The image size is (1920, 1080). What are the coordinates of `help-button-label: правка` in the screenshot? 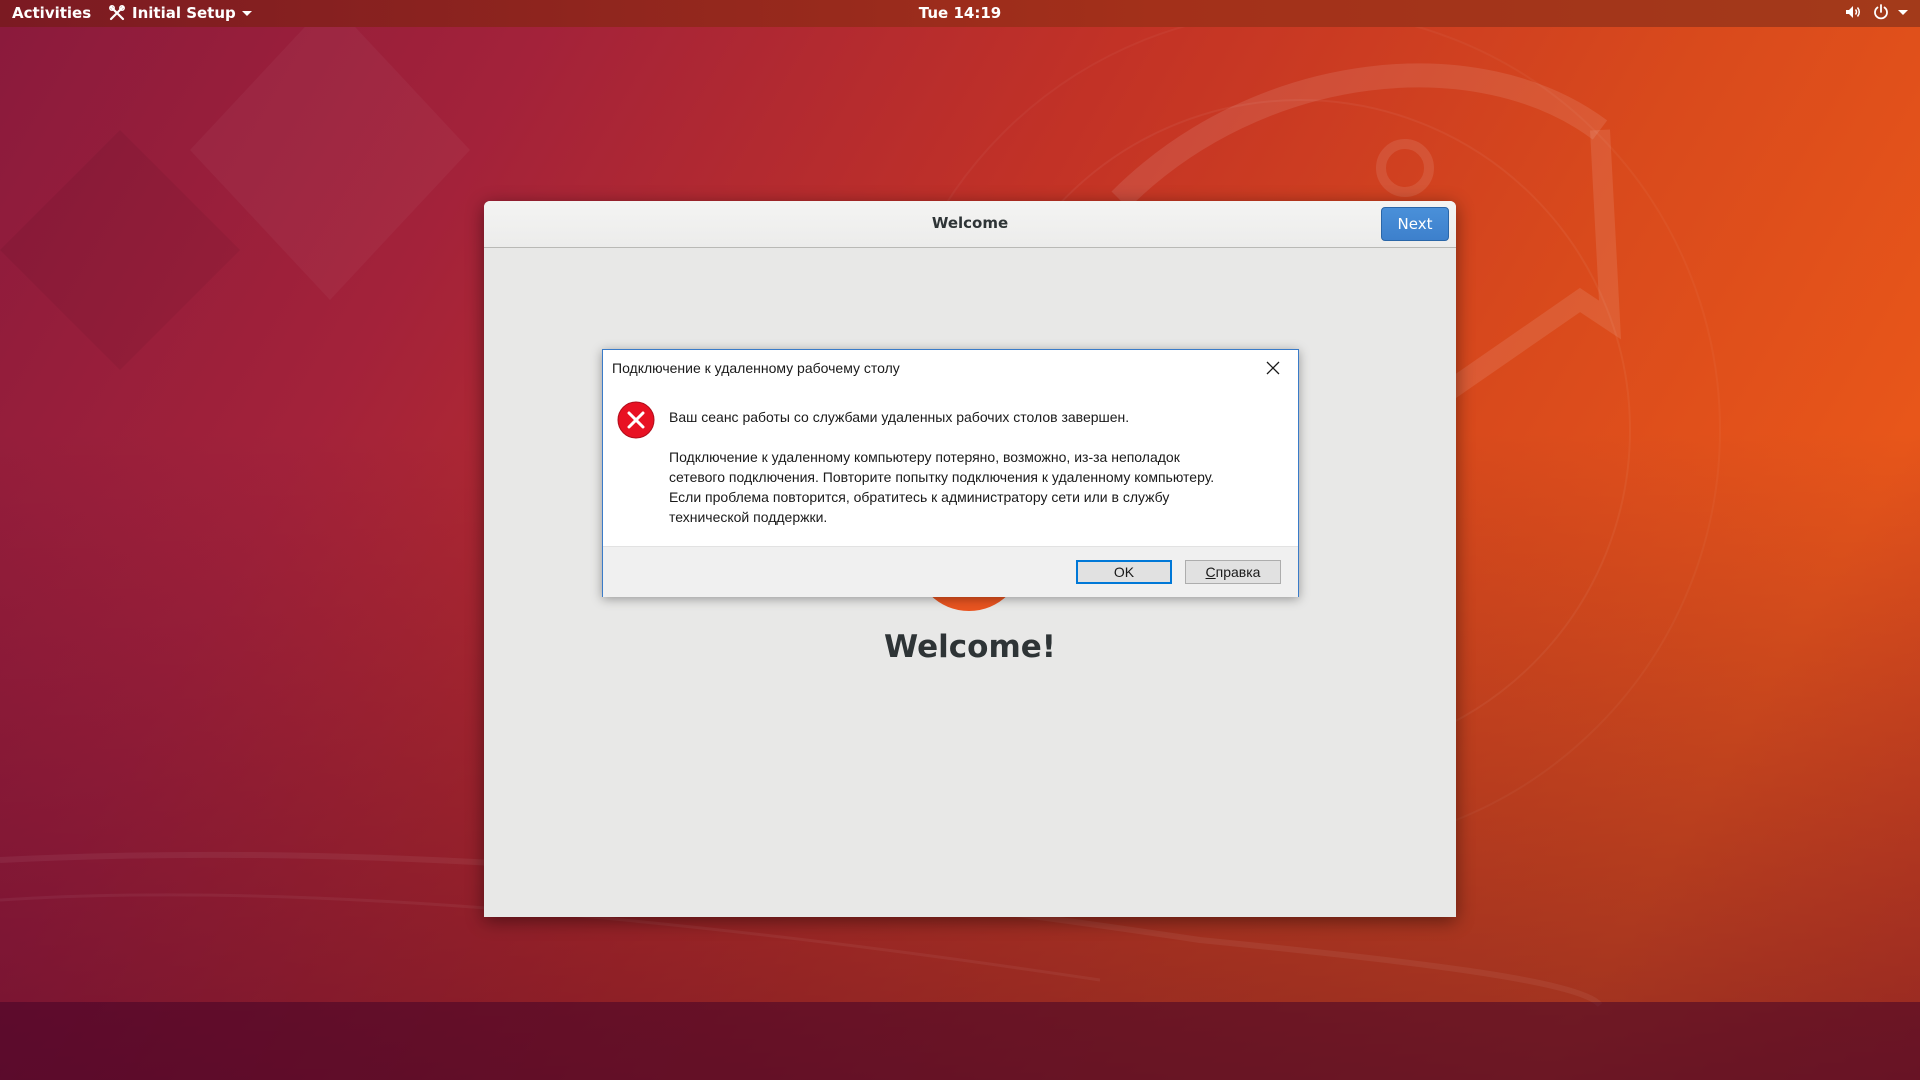 It's located at (1238, 572).